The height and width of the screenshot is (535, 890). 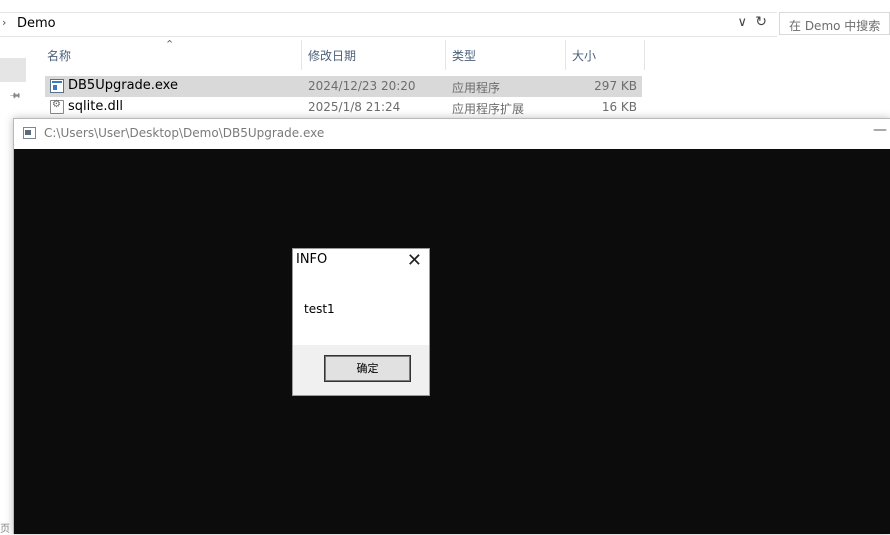 I want to click on file-date: 2025/1/8 21:24, so click(x=354, y=107).